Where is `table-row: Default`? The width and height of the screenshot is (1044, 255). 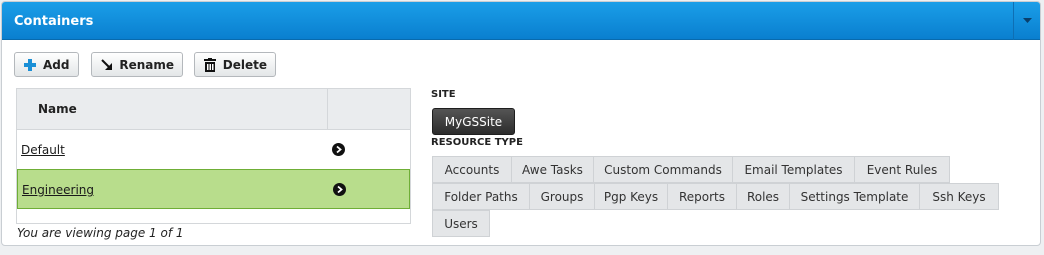 table-row: Default is located at coordinates (213, 150).